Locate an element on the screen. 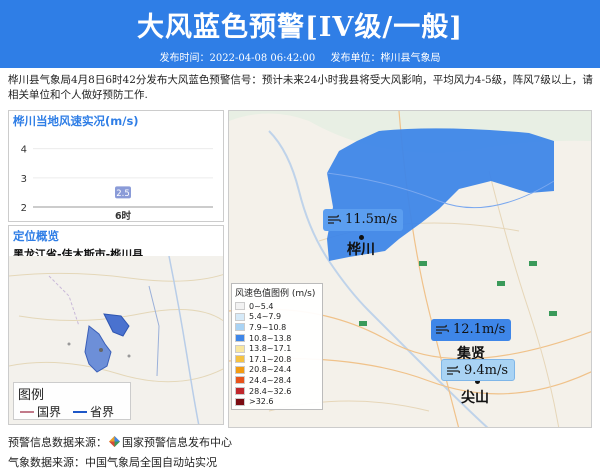 This screenshot has width=600, height=471. station-speed-tag: 11.5m/s is located at coordinates (363, 220).